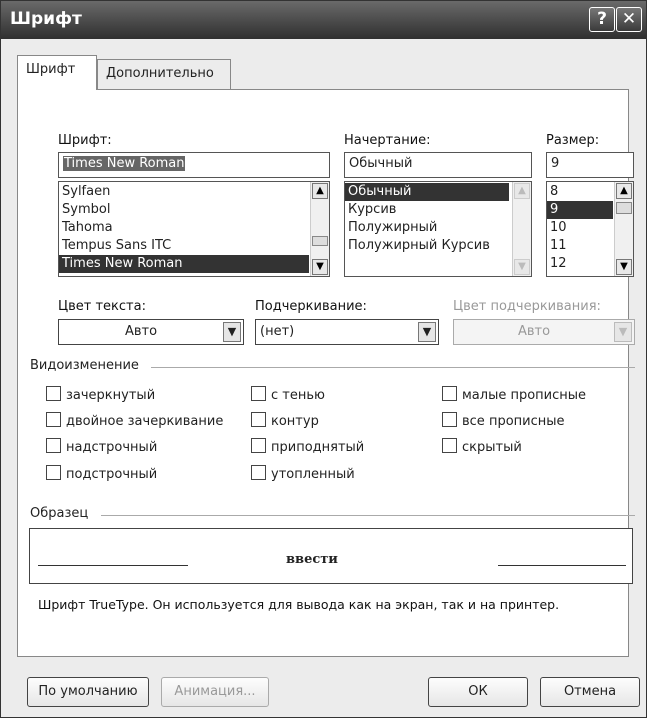  I want to click on effects-group-title: Видоизменение, so click(84, 365).